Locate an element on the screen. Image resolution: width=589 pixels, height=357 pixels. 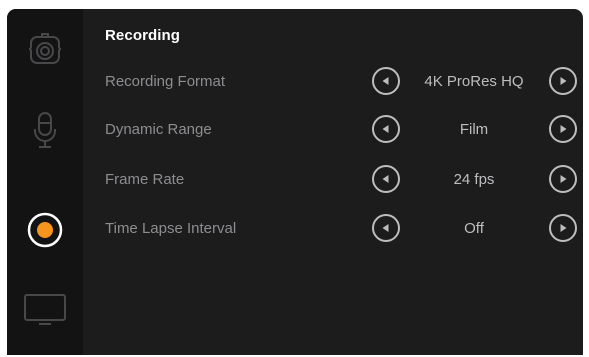
monitor-icon is located at coordinates (45, 309).